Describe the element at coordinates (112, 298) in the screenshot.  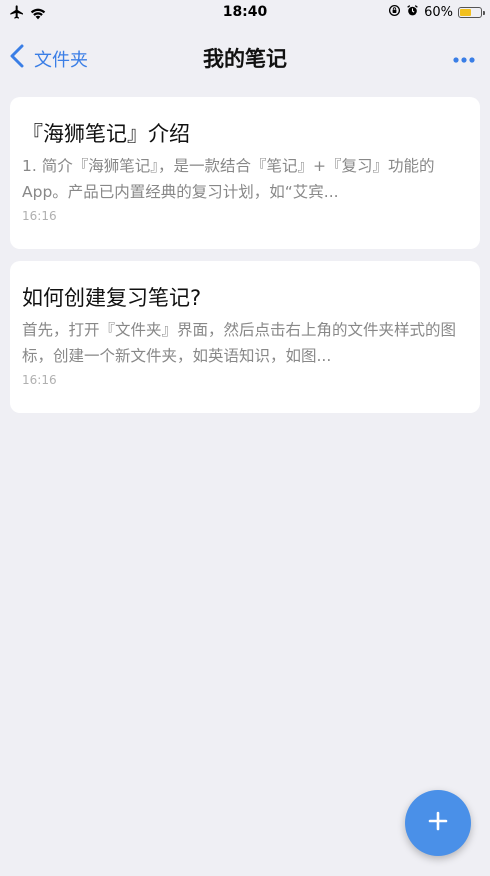
I see `note-title: 如何创建复习笔记?` at that location.